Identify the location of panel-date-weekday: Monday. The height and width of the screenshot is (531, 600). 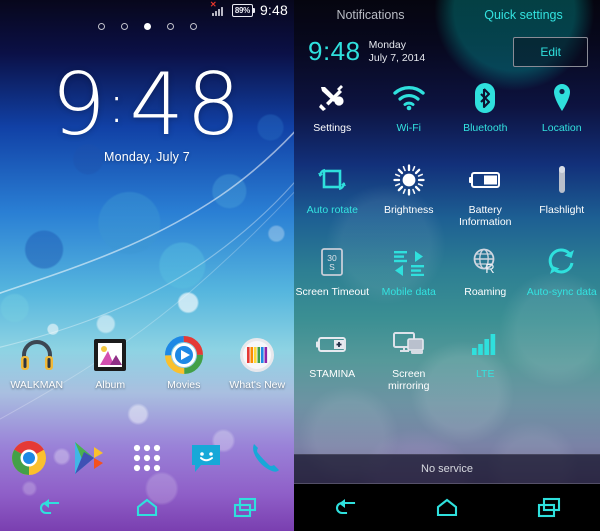
(387, 45).